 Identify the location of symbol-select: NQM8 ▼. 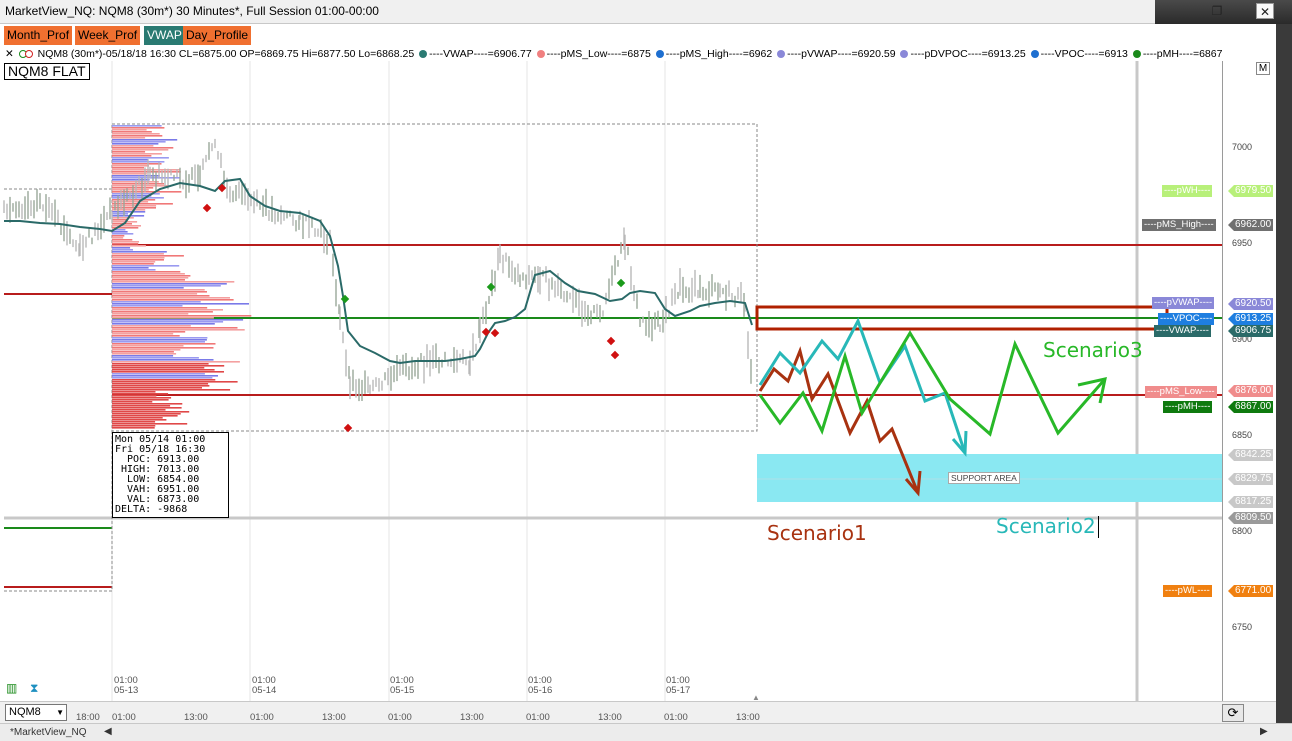
(36, 712).